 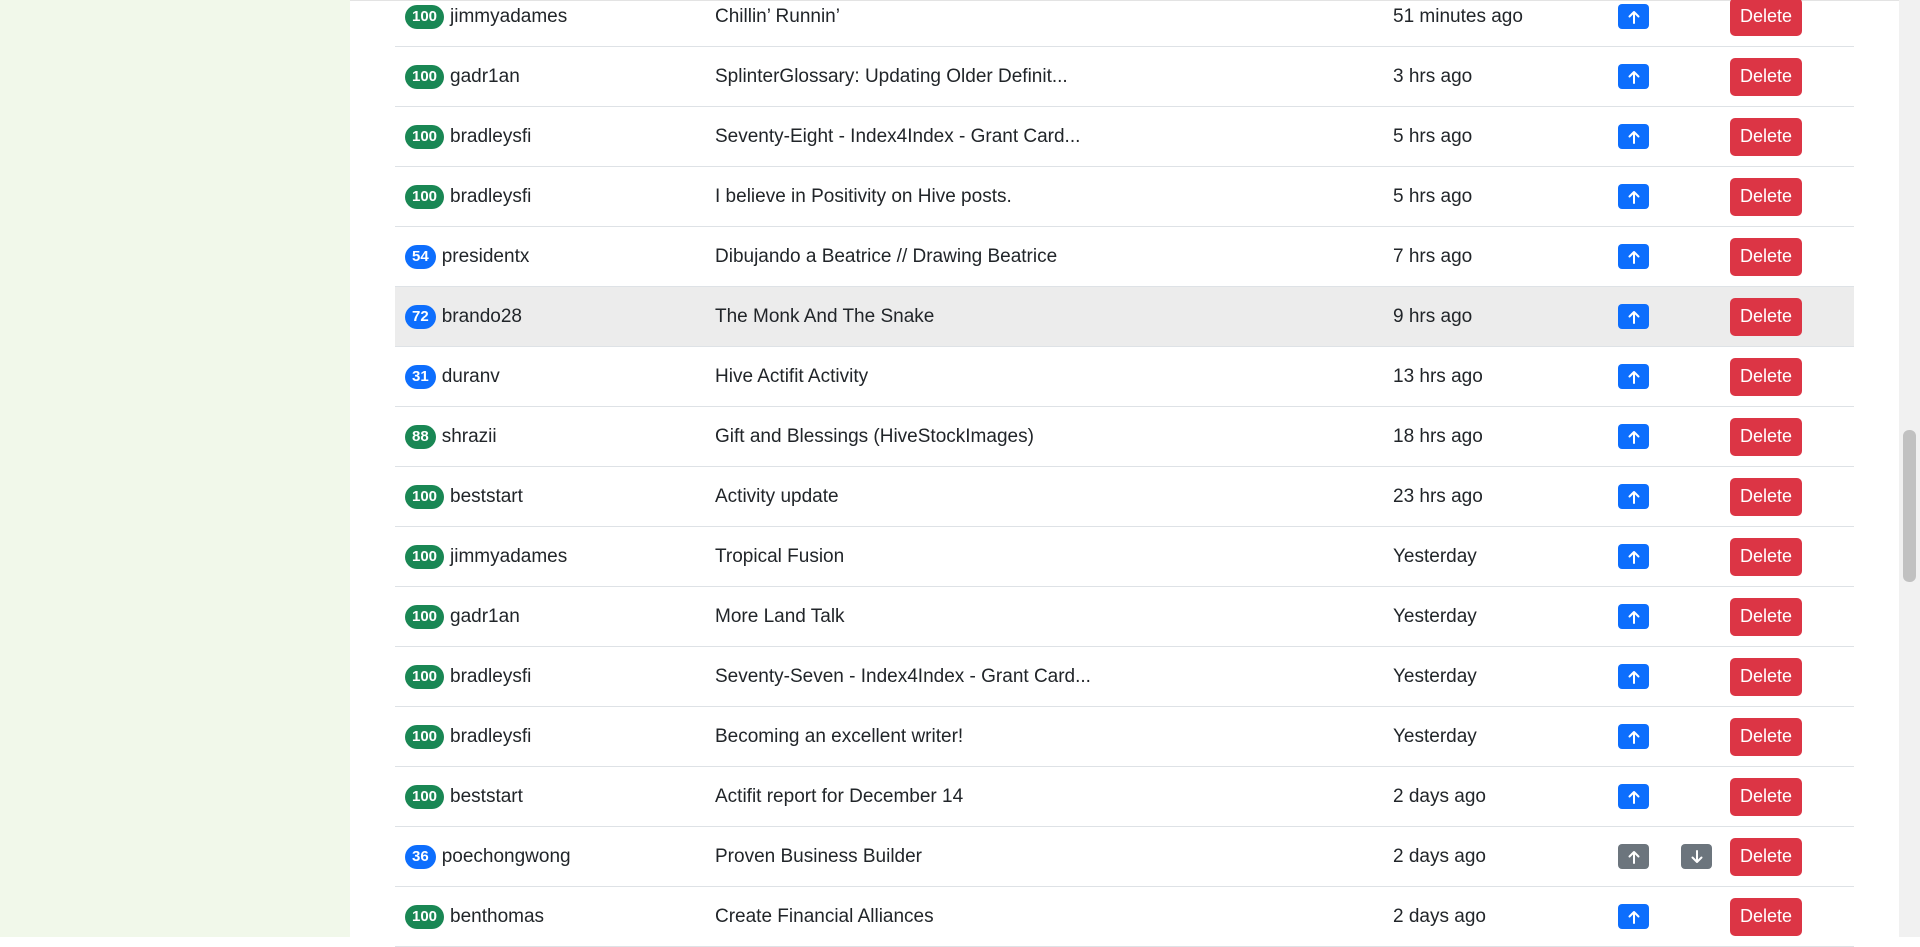 What do you see at coordinates (420, 376) in the screenshot?
I see `score-badge: 31` at bounding box center [420, 376].